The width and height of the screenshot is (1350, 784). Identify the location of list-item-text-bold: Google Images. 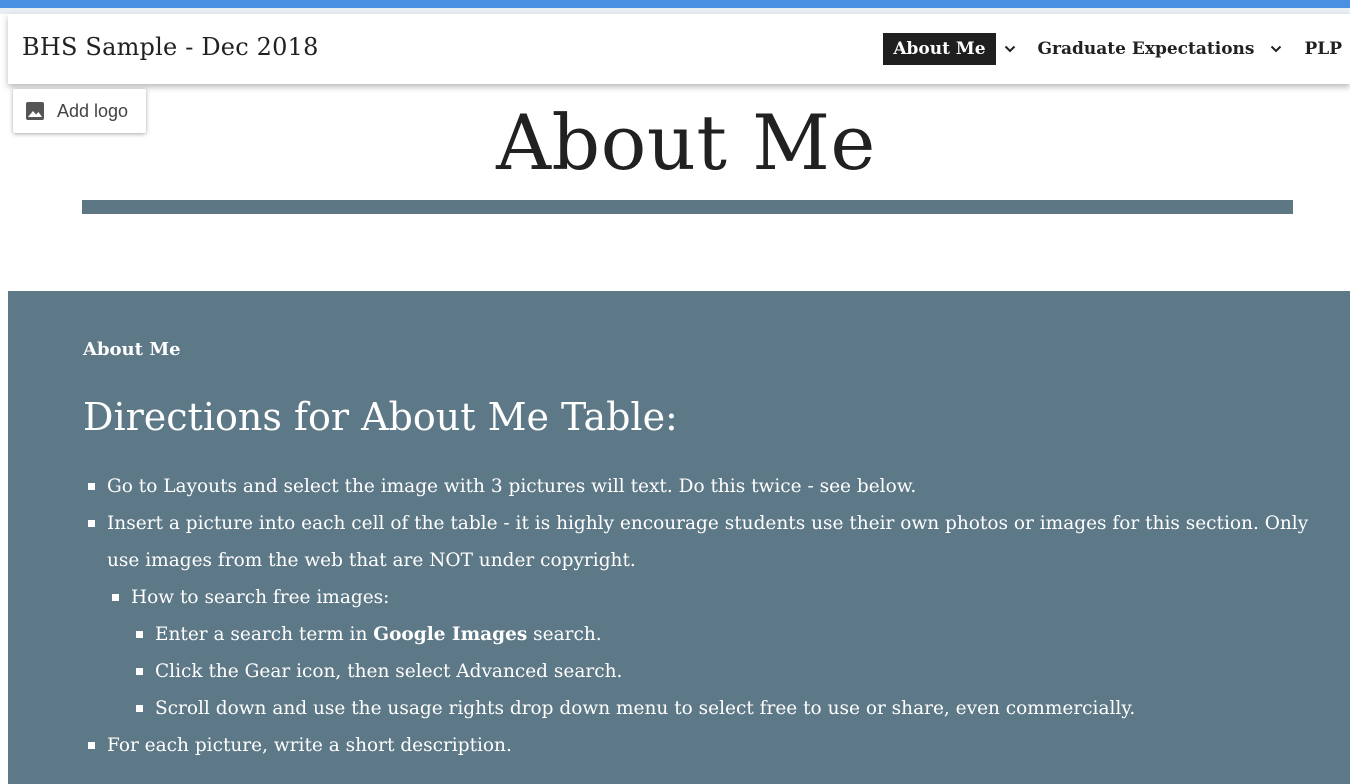
(450, 634).